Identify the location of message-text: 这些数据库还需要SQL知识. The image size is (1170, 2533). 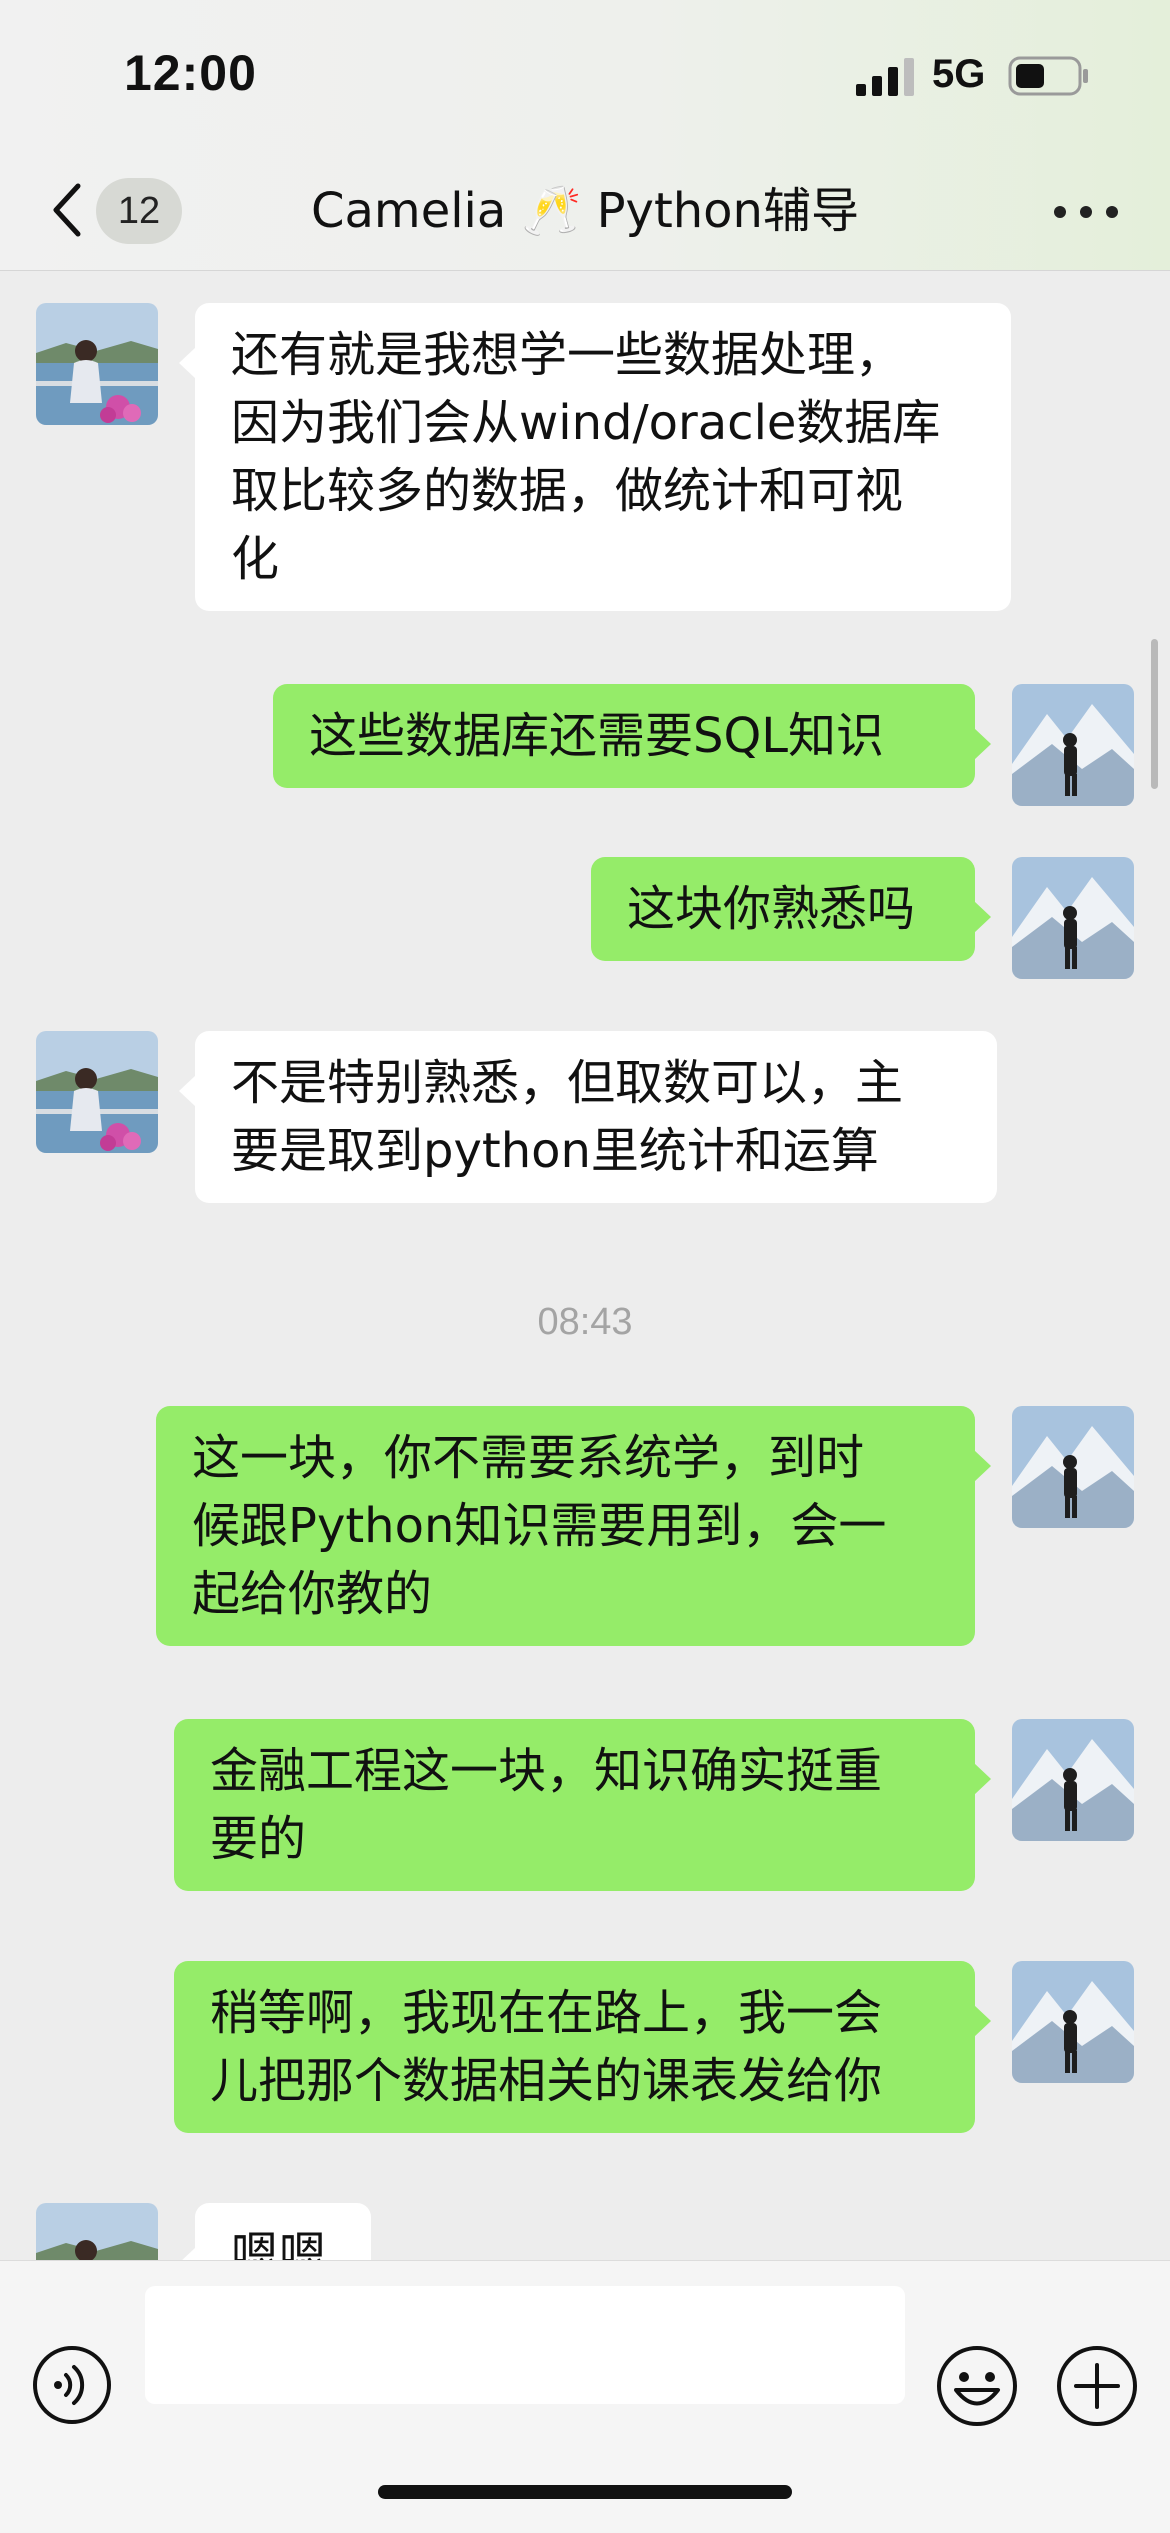
(596, 736).